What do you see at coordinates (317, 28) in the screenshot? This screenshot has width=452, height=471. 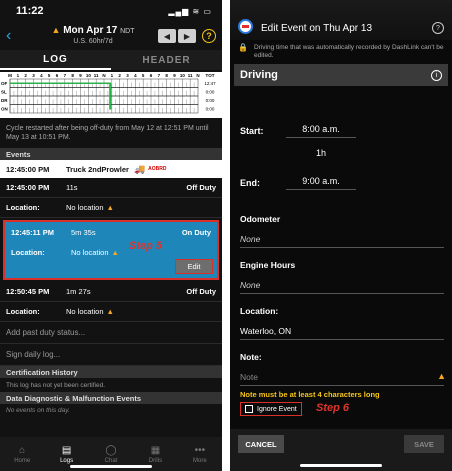 I see `edit-title: Edit Event on Thu Apr 13` at bounding box center [317, 28].